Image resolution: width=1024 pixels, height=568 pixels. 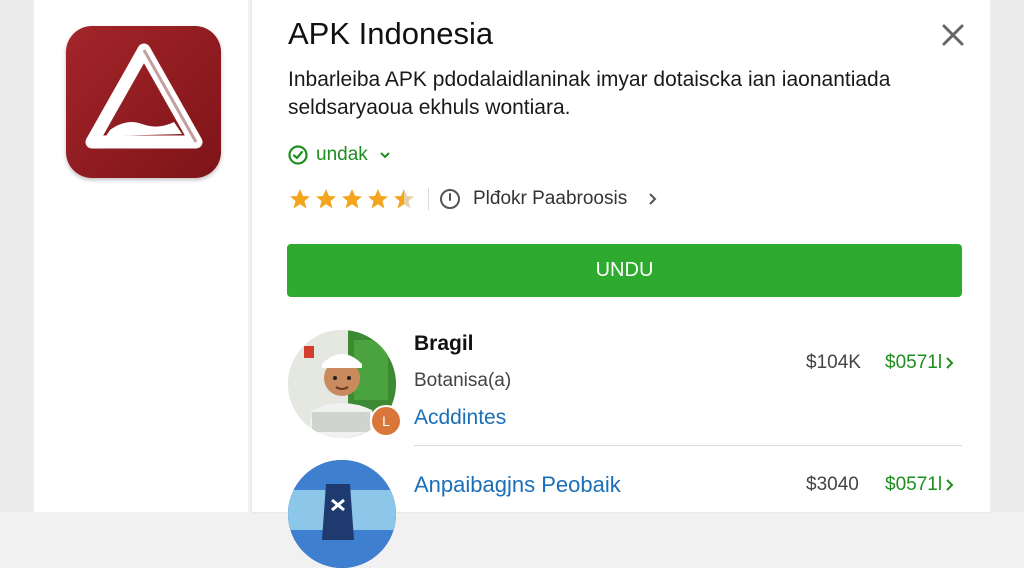 What do you see at coordinates (143, 102) in the screenshot?
I see `app-logo-icon` at bounding box center [143, 102].